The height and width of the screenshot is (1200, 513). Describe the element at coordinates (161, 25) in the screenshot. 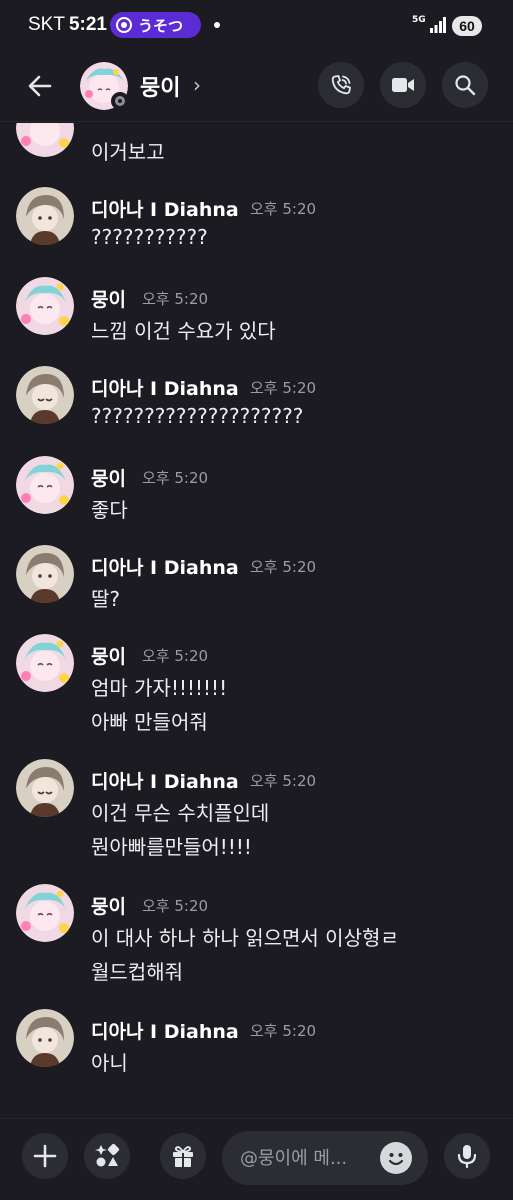

I see `live-activity-label: うそつ` at that location.